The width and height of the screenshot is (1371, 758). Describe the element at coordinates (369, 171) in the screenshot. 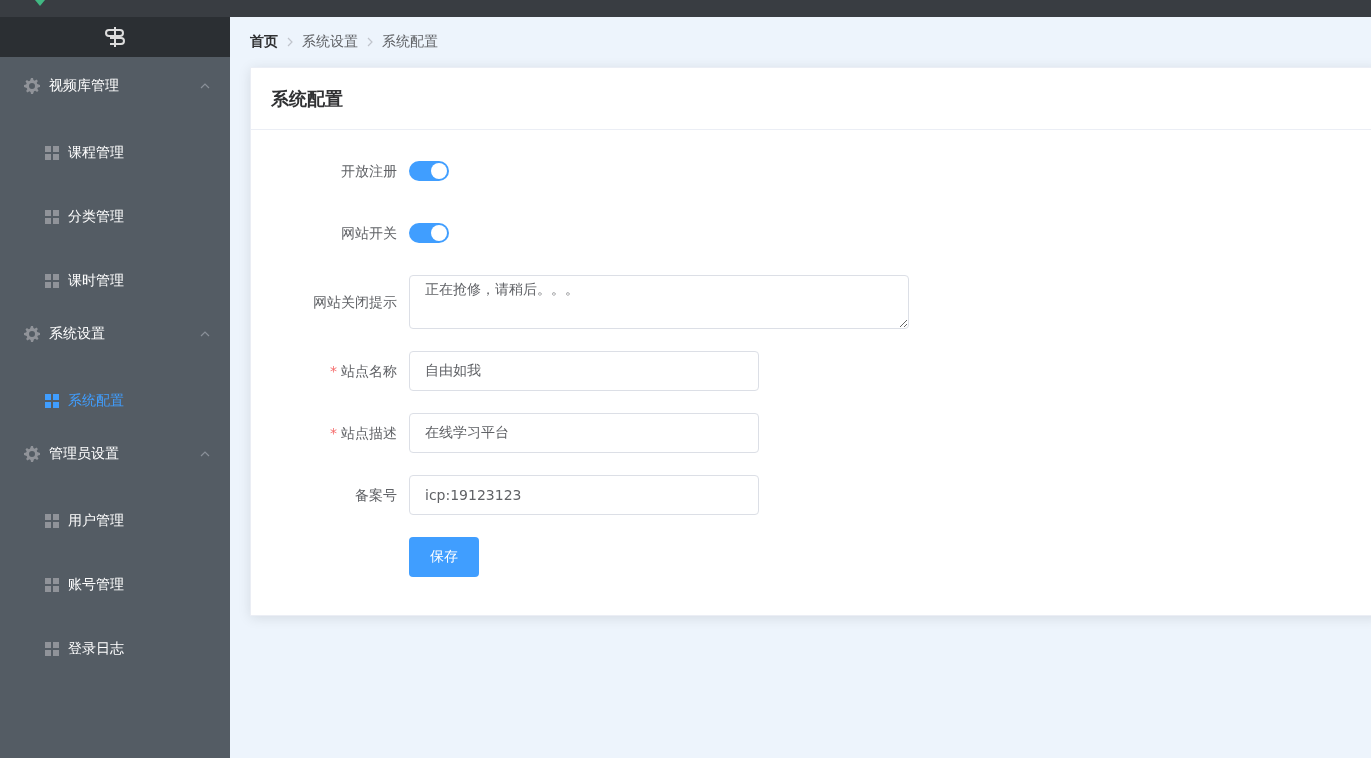

I see `field-label: 开放注册` at that location.